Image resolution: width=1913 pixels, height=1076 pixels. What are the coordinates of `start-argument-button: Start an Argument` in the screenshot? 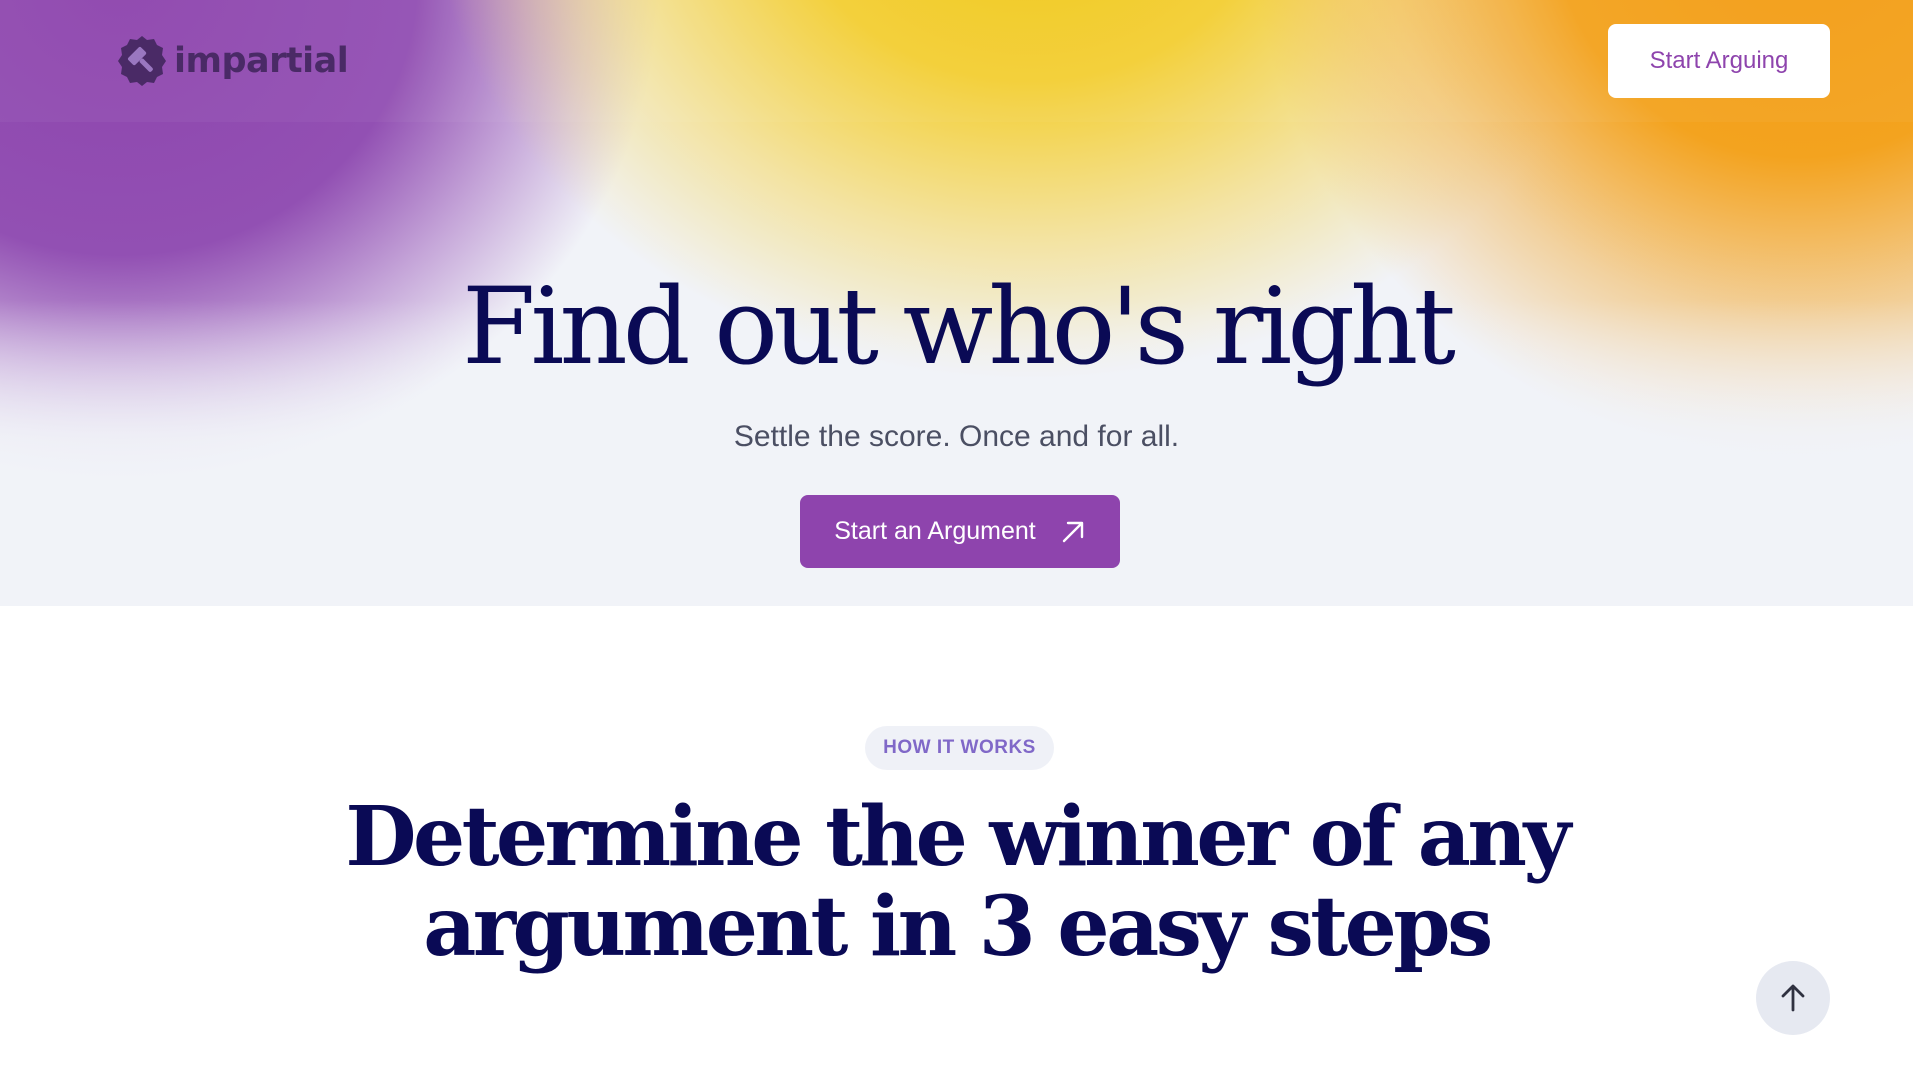 It's located at (960, 531).